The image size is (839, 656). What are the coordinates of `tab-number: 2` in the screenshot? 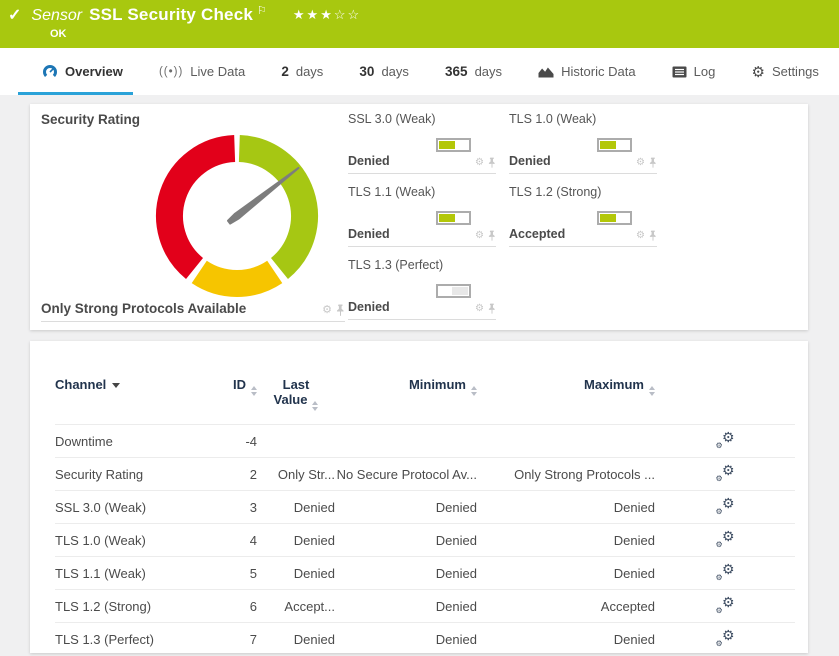 It's located at (285, 71).